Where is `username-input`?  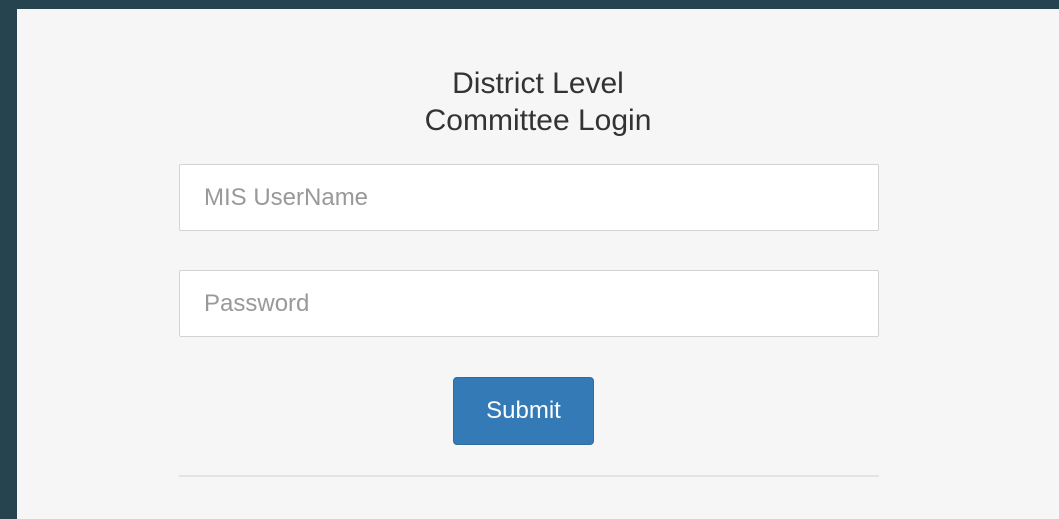 username-input is located at coordinates (529, 197).